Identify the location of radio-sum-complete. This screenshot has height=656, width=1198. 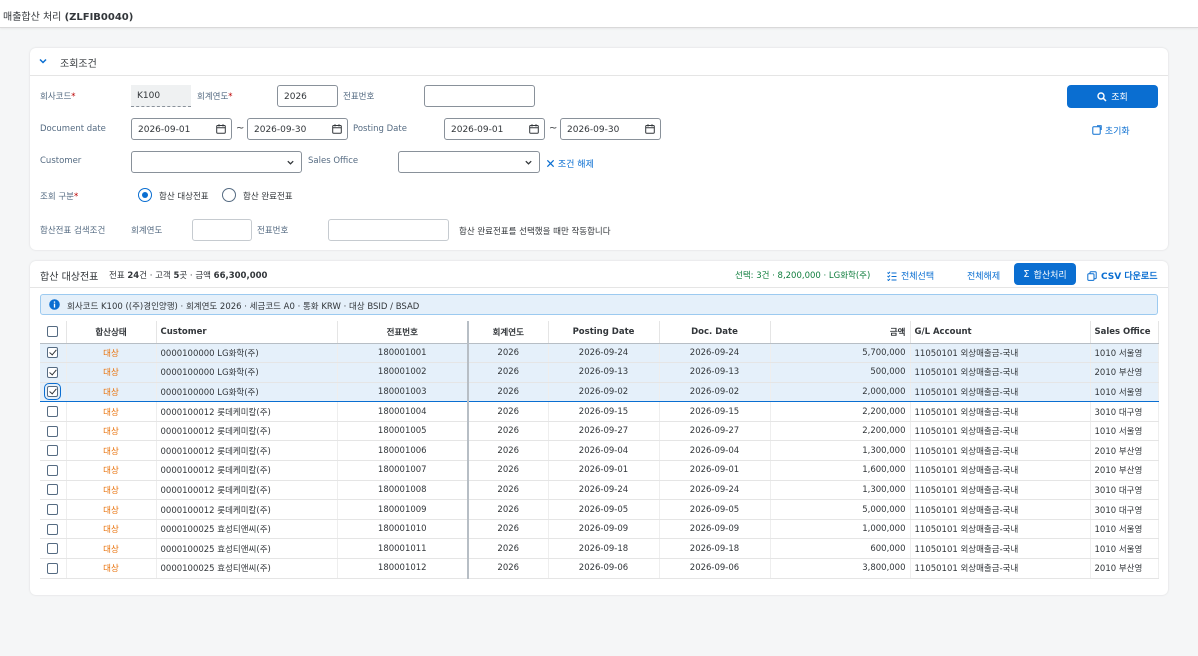
(229, 195).